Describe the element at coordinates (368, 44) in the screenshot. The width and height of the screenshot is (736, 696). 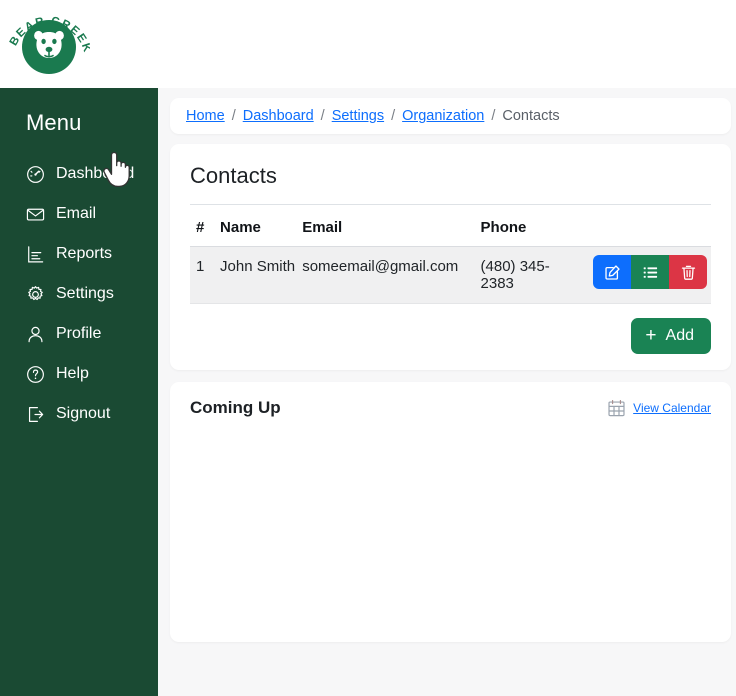
I see `app-header: BEAR CREEK` at that location.